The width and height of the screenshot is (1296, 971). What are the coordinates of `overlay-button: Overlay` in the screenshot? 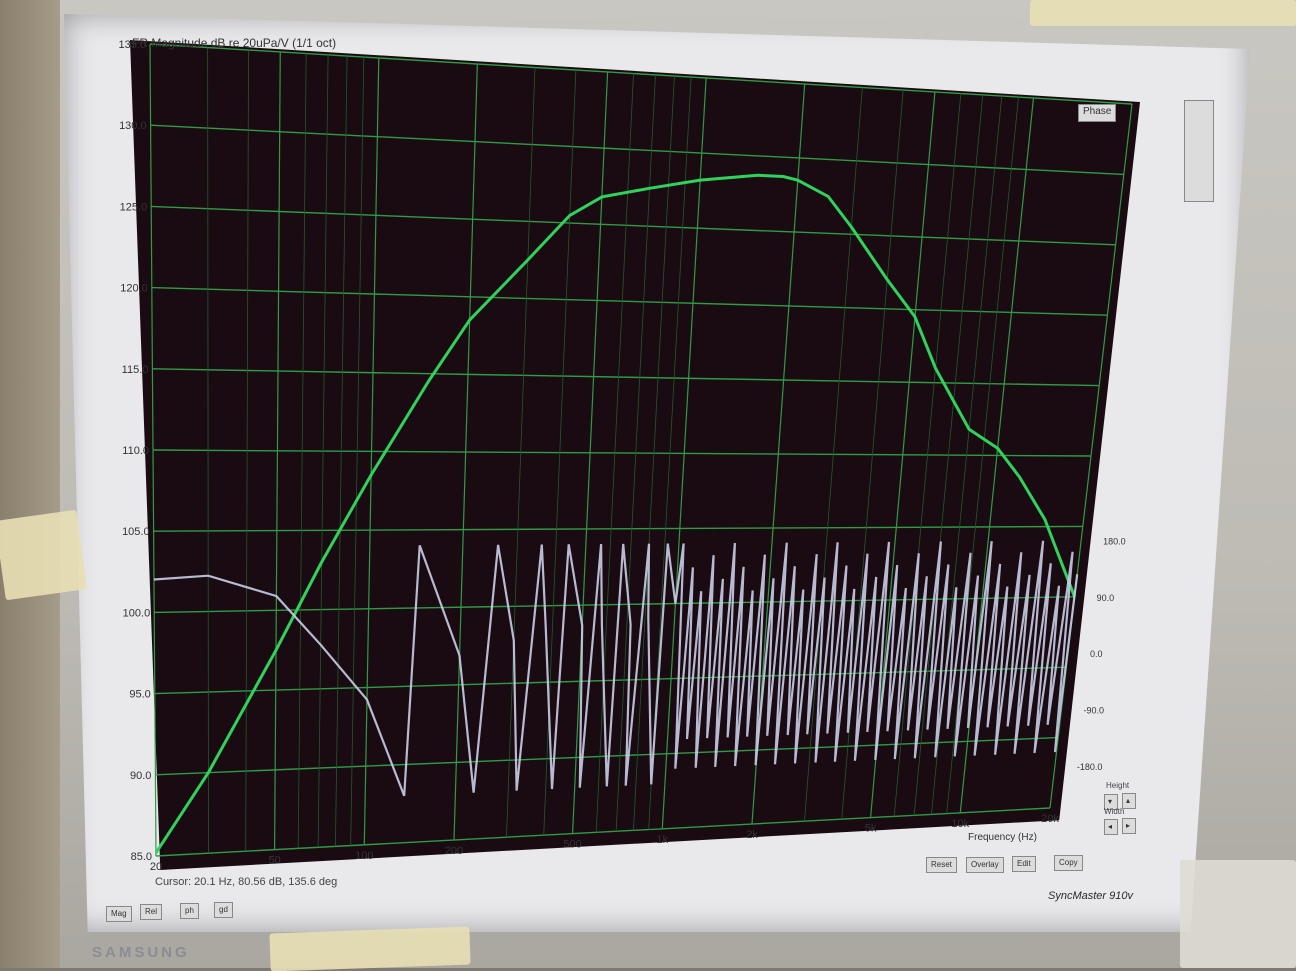 It's located at (985, 865).